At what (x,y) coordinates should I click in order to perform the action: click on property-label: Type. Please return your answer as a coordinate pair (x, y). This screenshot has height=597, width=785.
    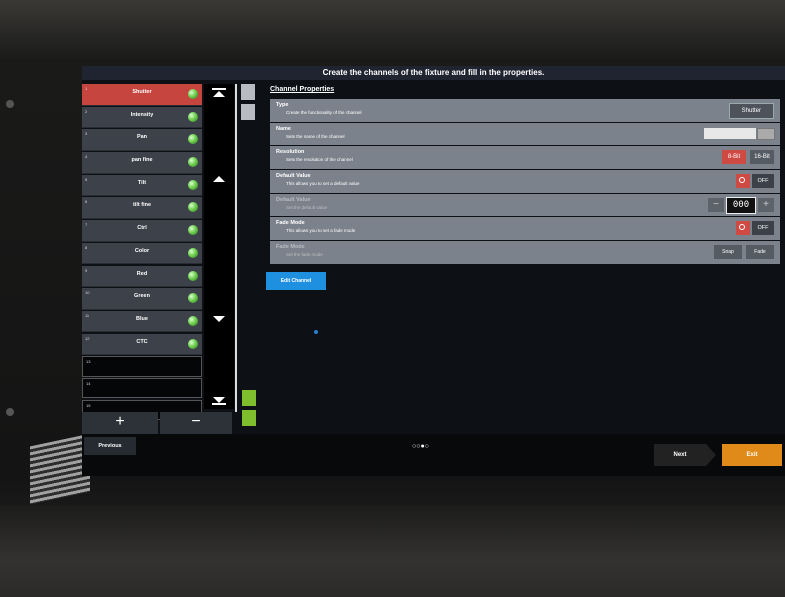
    Looking at the image, I should click on (282, 105).